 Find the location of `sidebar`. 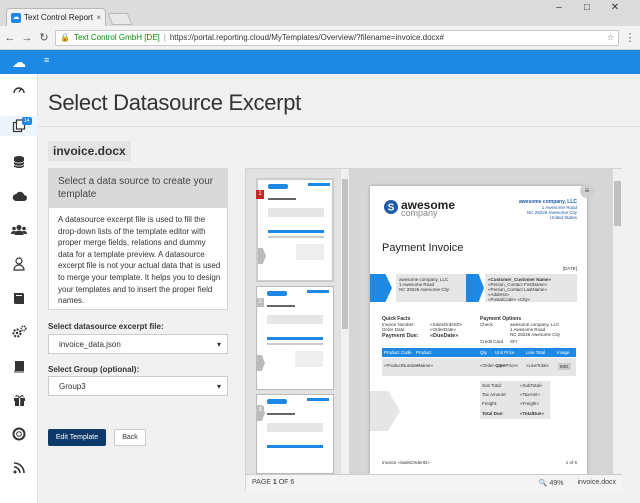

sidebar is located at coordinates (19, 288).